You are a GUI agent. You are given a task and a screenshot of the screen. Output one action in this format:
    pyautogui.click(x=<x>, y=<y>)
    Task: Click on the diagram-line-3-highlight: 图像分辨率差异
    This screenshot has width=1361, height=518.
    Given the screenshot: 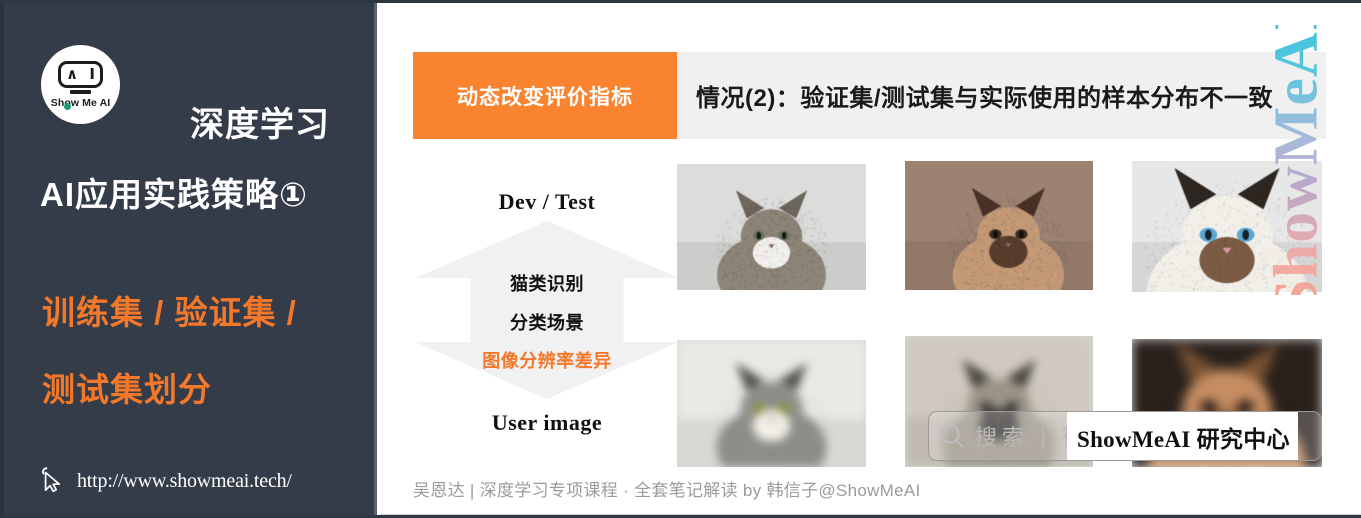 What is the action you would take?
    pyautogui.click(x=547, y=361)
    